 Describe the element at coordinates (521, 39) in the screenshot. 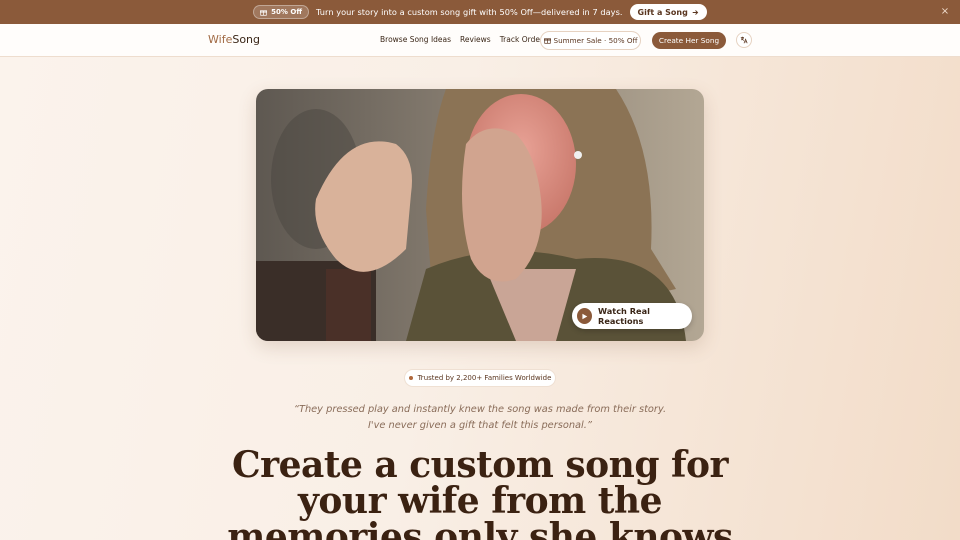

I see `nav-track-order: Track Order` at that location.